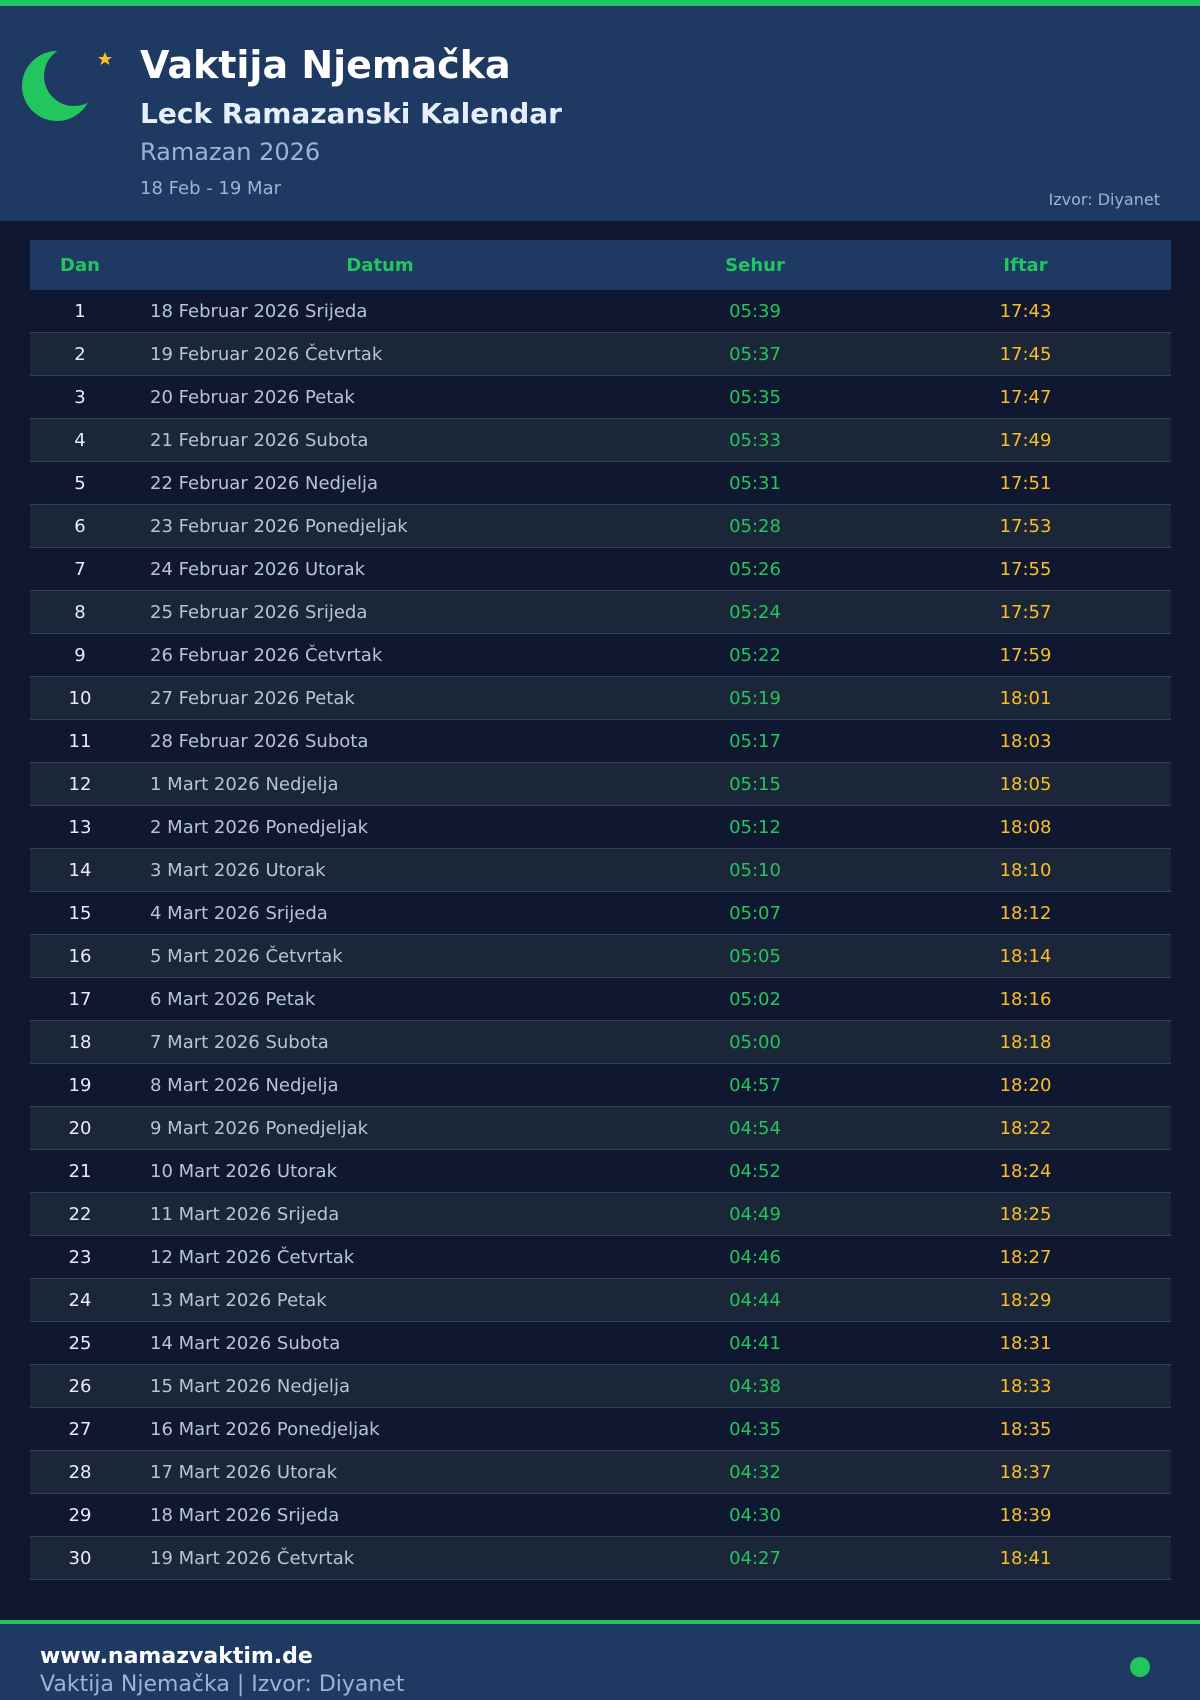  Describe the element at coordinates (80, 483) in the screenshot. I see `cell-dan: 5` at that location.